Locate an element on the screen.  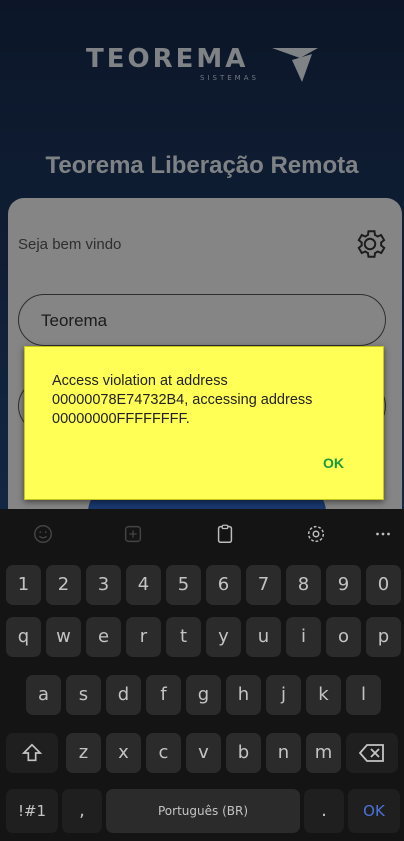
ok-button: OK is located at coordinates (333, 463).